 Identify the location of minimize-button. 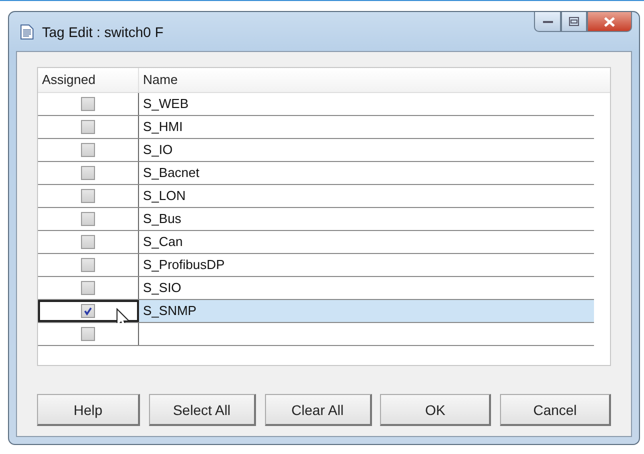
(547, 22).